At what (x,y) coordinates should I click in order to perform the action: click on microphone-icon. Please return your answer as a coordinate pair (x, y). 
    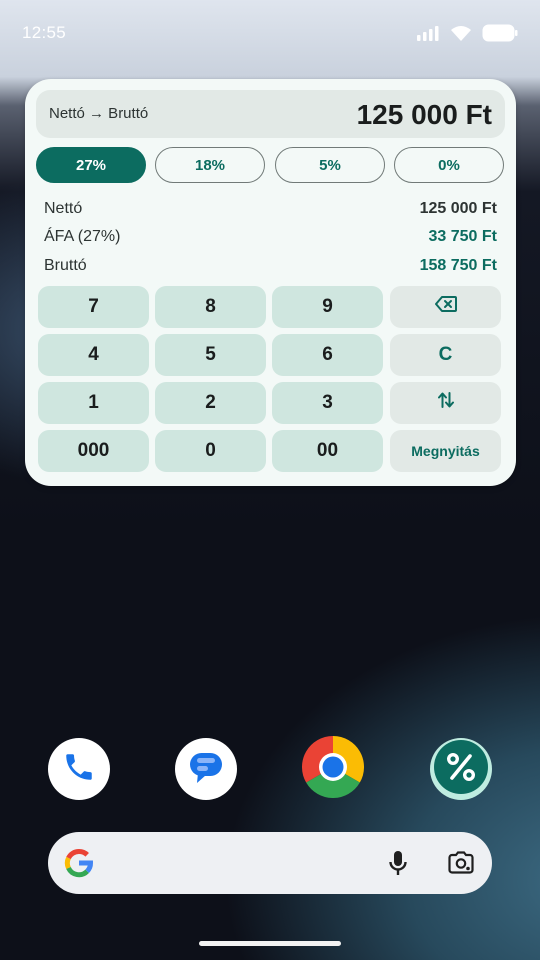
    Looking at the image, I should click on (398, 866).